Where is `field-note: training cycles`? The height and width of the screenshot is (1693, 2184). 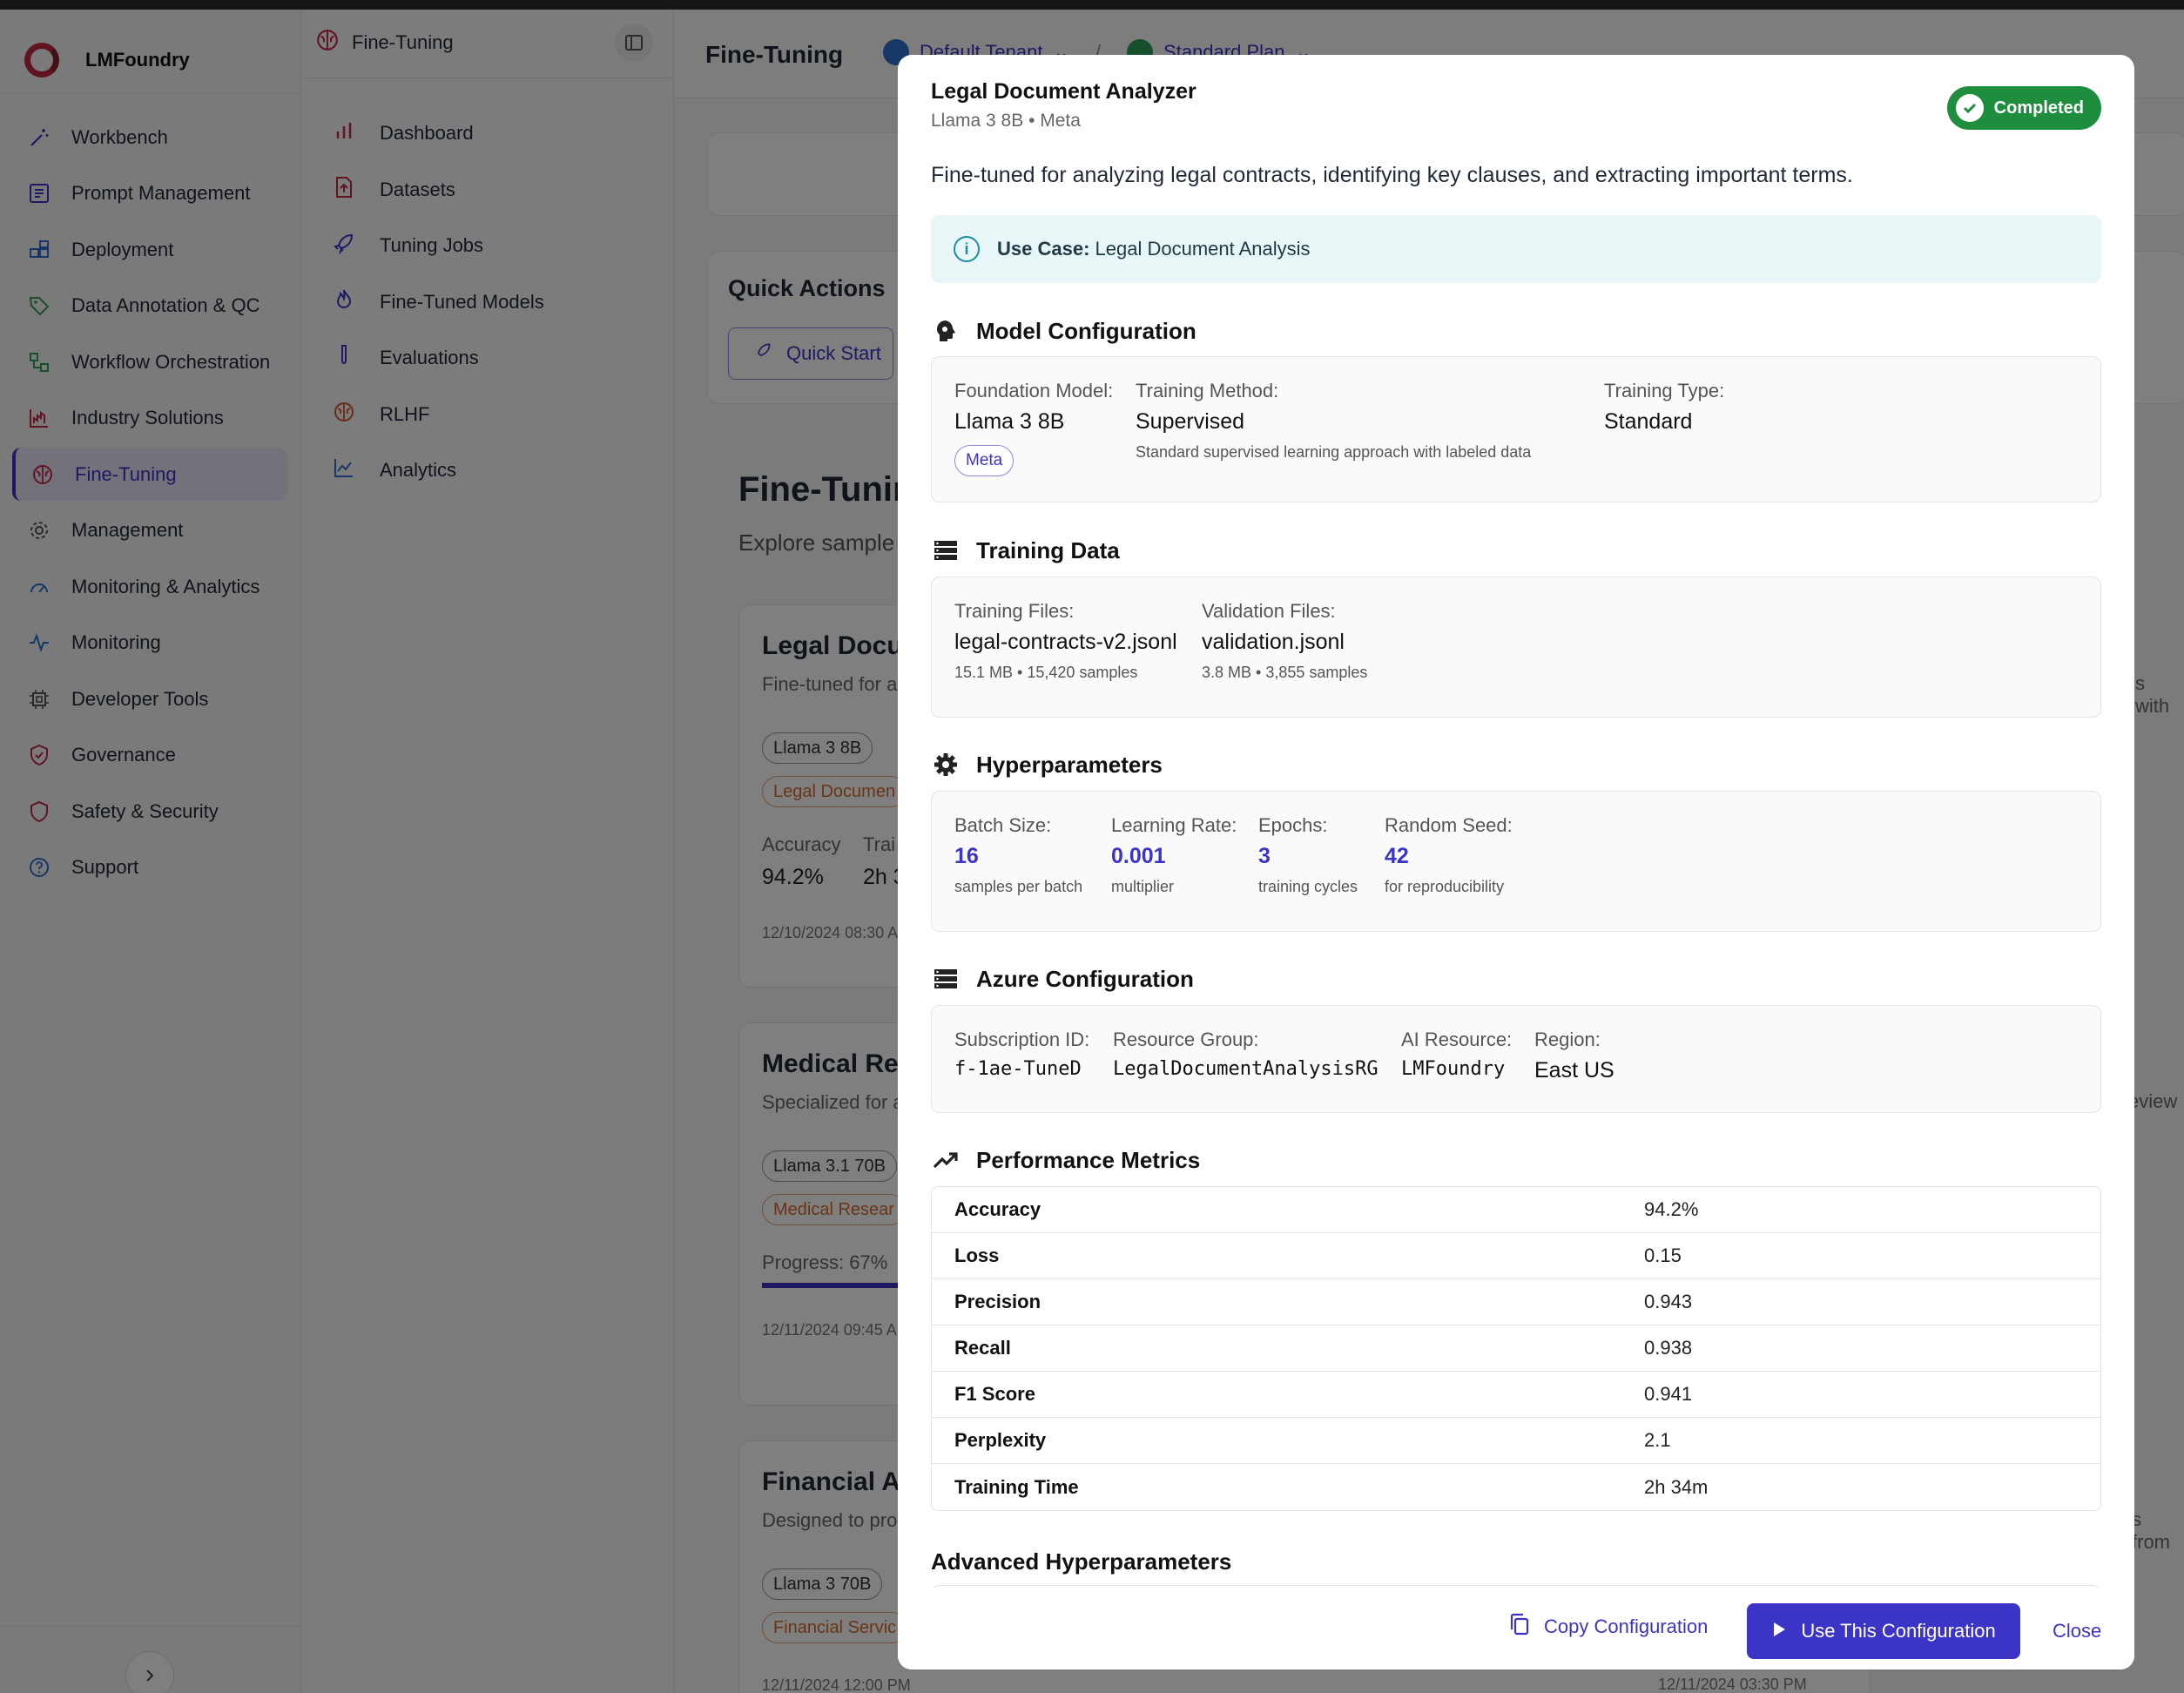
field-note: training cycles is located at coordinates (1308, 886).